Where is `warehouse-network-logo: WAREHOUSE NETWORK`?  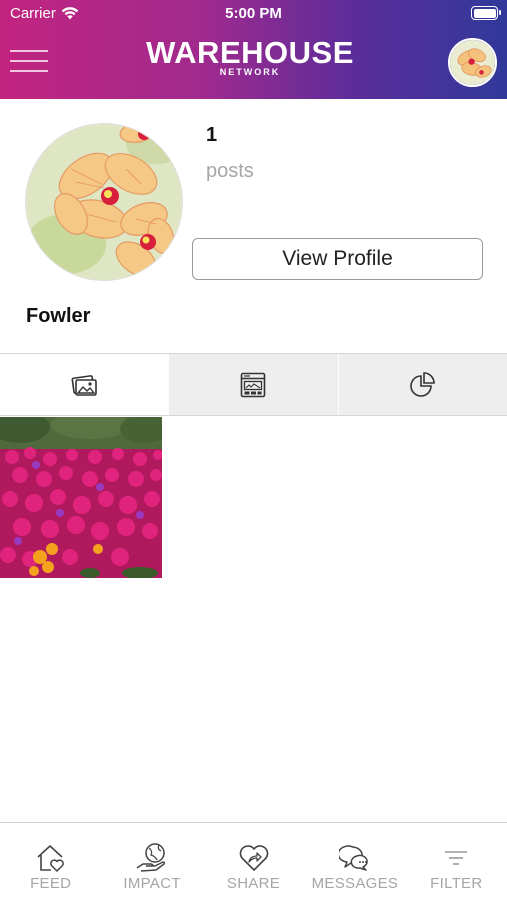 warehouse-network-logo: WAREHOUSE NETWORK is located at coordinates (250, 56).